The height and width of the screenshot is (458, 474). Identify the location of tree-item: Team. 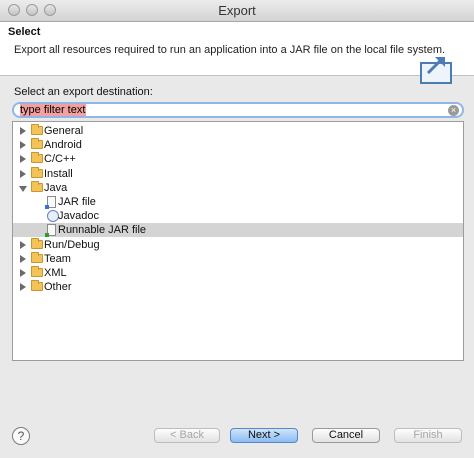
(238, 258).